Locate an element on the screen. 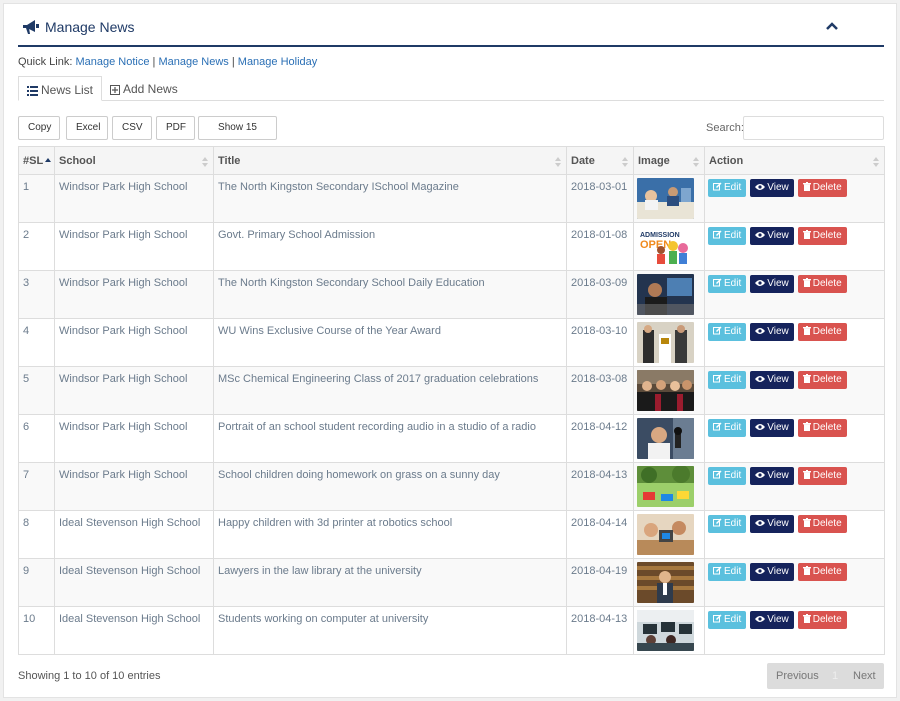 The height and width of the screenshot is (701, 900). cell-image: ADMISSION OPEN is located at coordinates (669, 246).